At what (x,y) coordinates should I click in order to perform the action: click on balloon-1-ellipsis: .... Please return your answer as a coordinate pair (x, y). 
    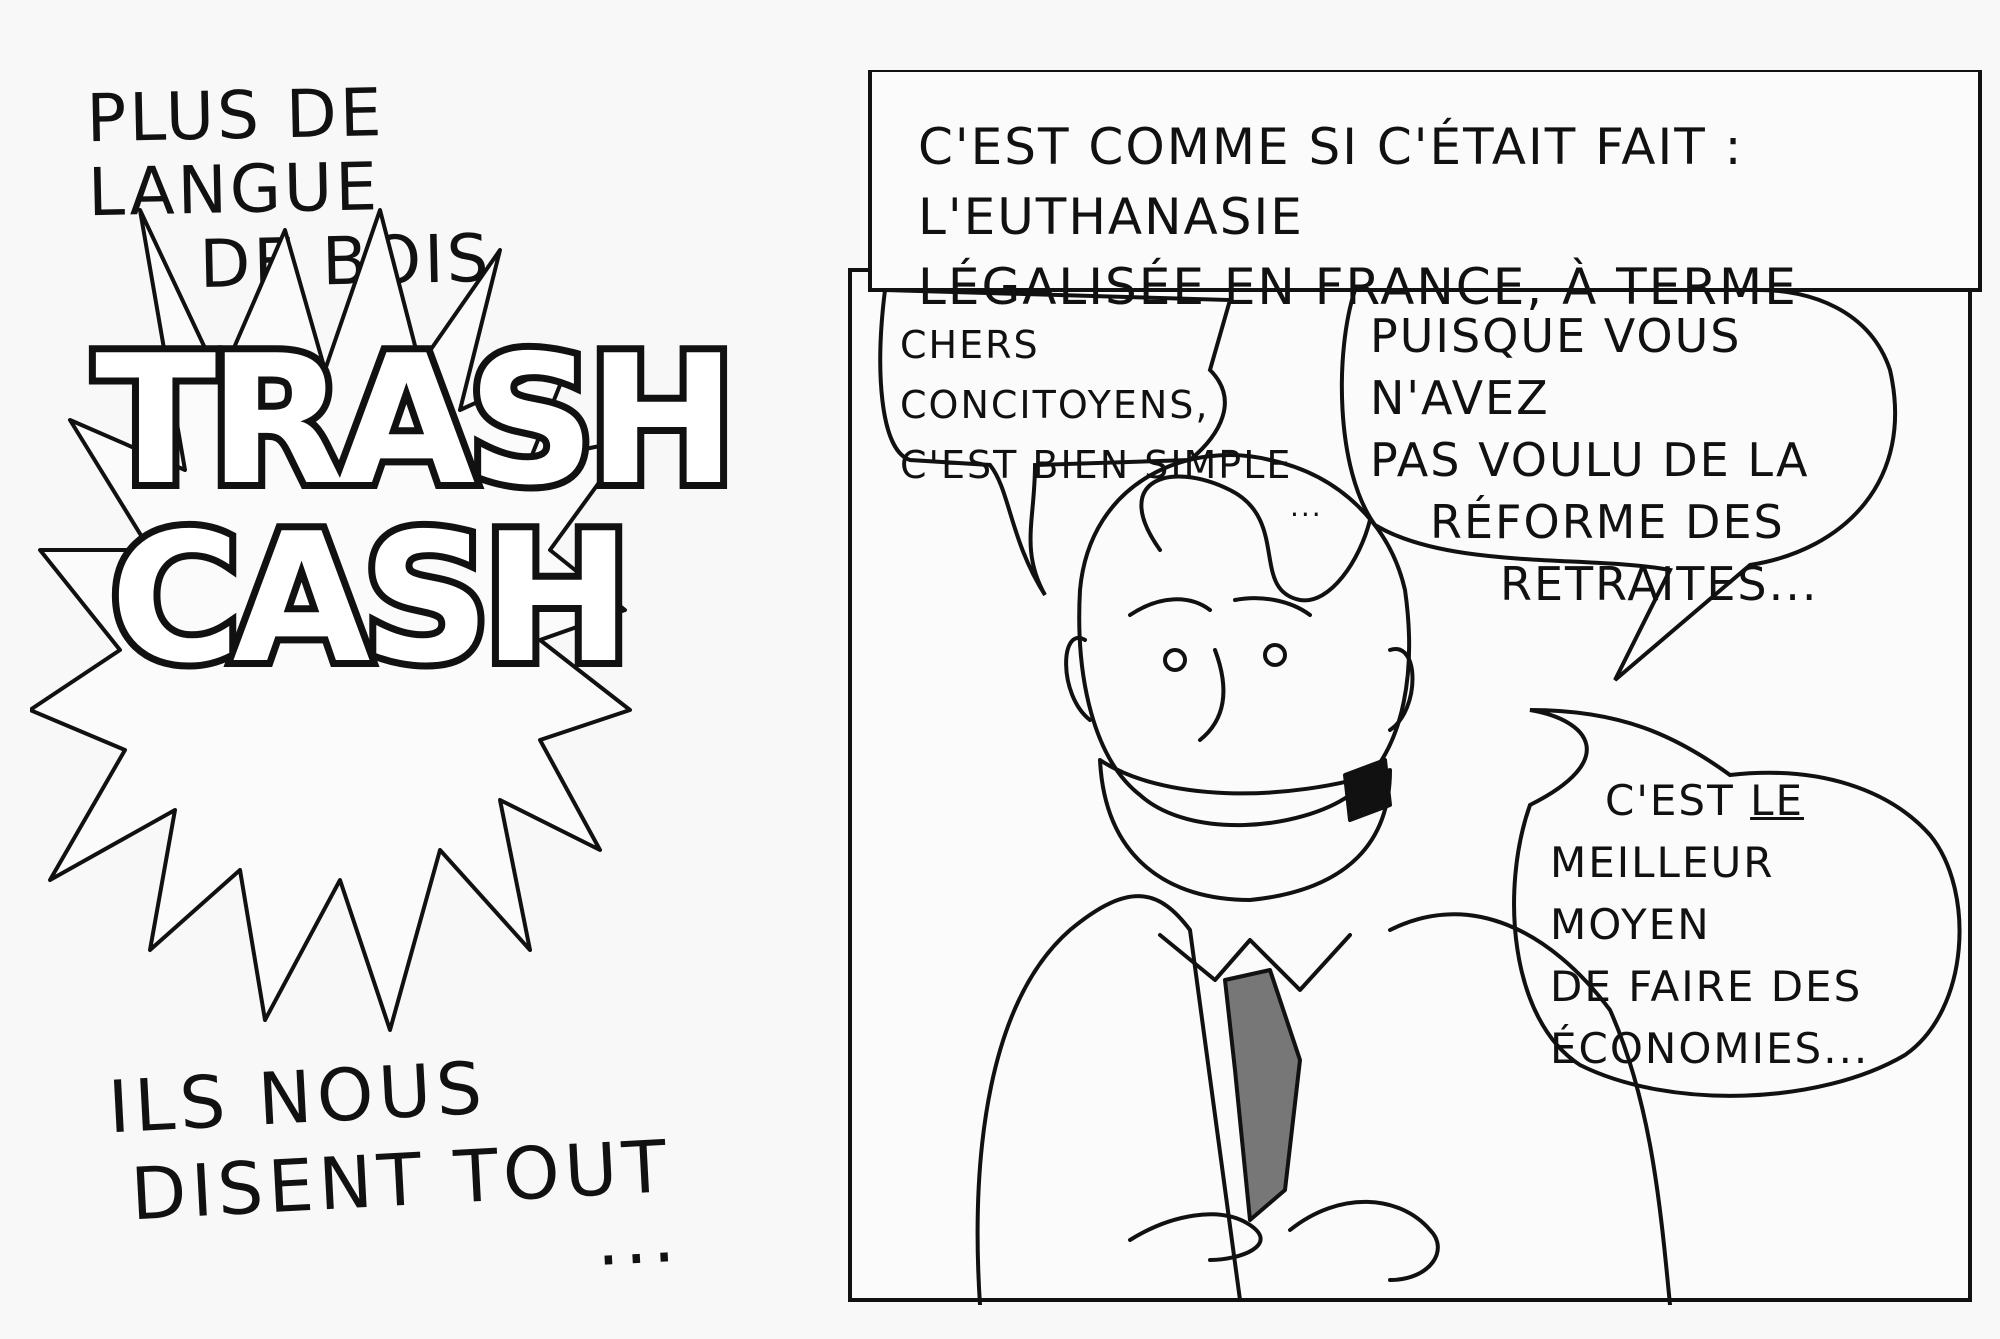
    Looking at the image, I should click on (1306, 506).